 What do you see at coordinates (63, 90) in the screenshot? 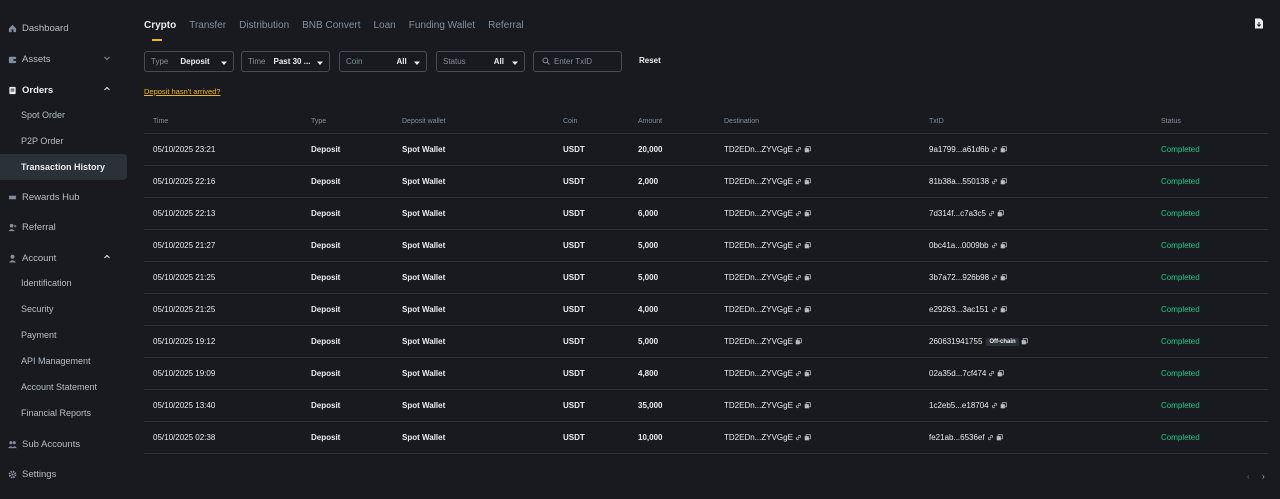
I see `sidebar-item-orders: Orders` at bounding box center [63, 90].